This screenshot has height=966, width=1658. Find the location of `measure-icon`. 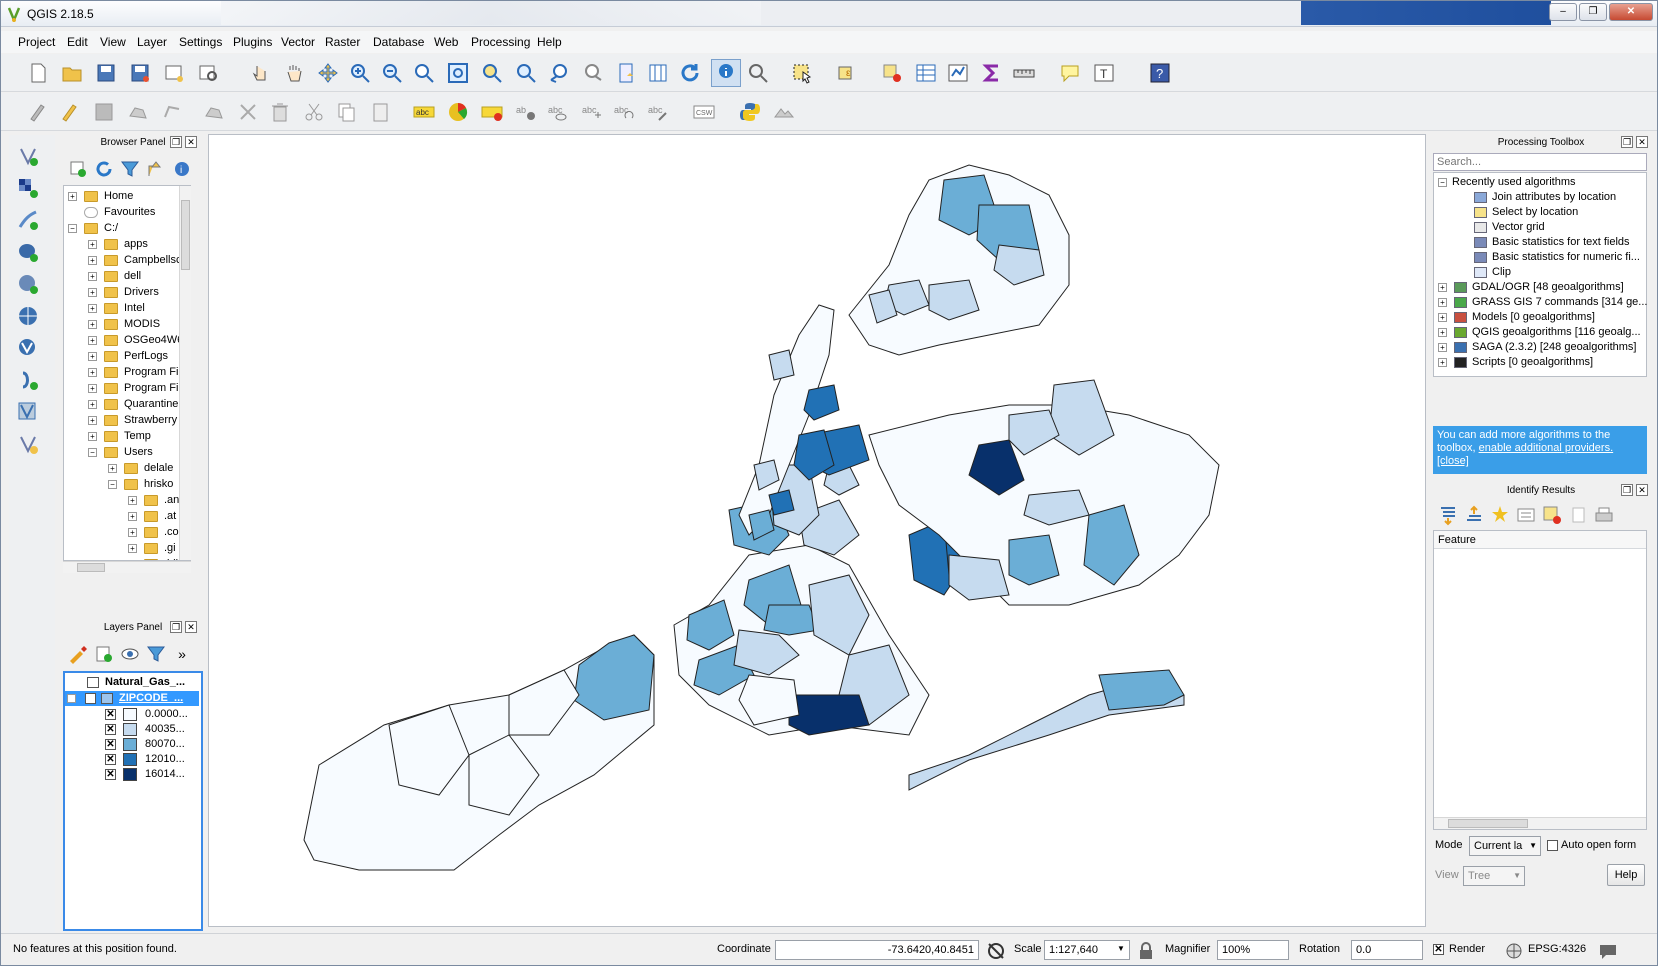

measure-icon is located at coordinates (1024, 73).